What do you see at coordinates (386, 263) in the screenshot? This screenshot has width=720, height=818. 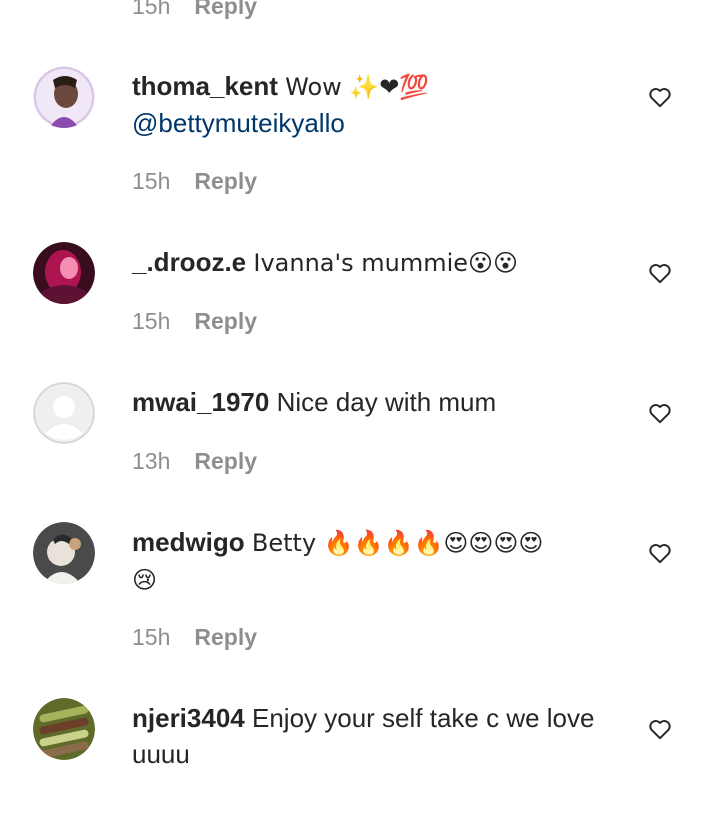 I see `comment-body: Ivanna's mummie😮😮` at bounding box center [386, 263].